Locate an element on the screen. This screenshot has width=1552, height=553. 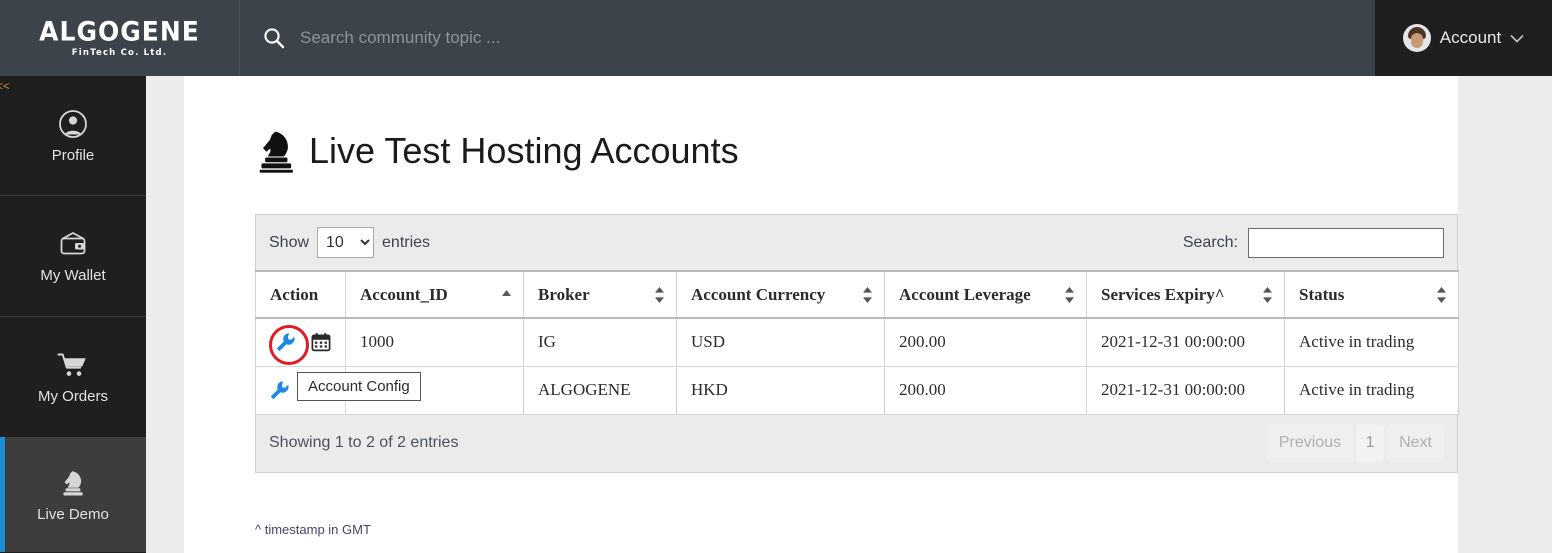
global-search-bar is located at coordinates (807, 38).